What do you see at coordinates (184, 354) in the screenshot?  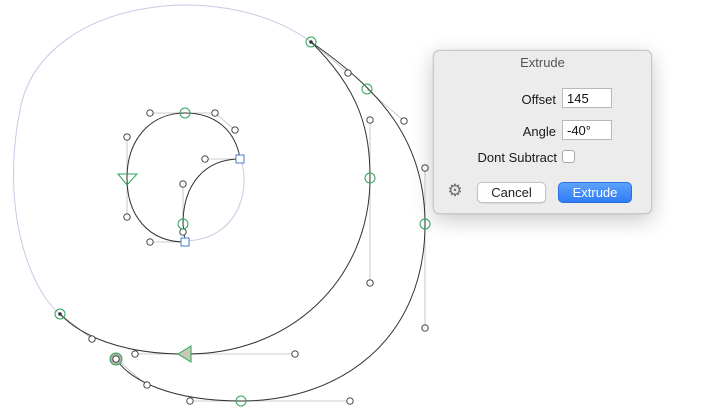 I see `tangent-triangle` at bounding box center [184, 354].